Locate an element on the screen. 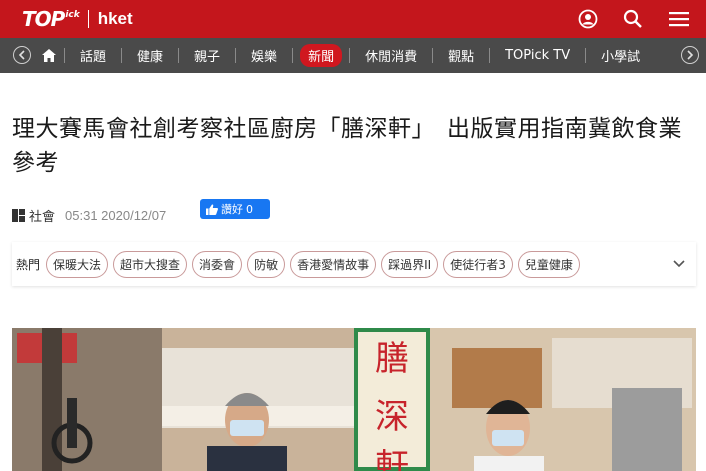  banner-char: 膳 is located at coordinates (392, 359).